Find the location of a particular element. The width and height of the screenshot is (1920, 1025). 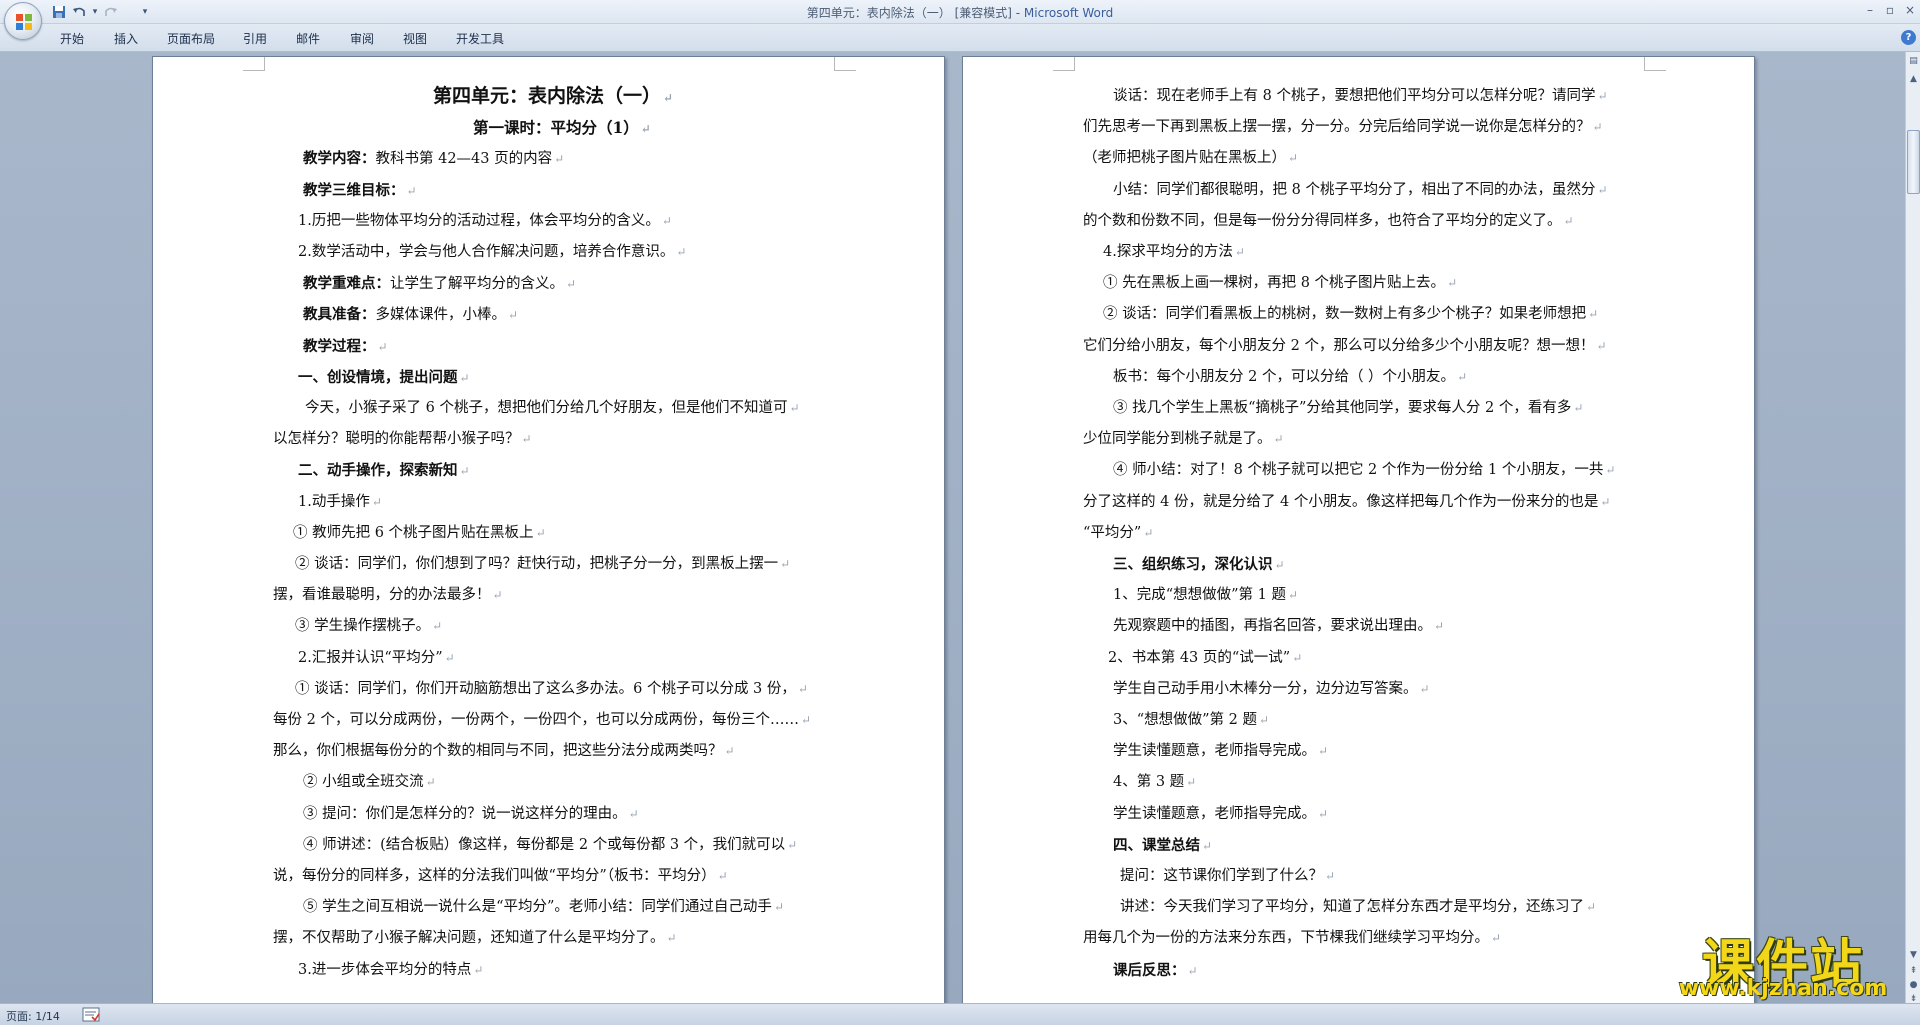

status-page-info: 页面: 1/14 is located at coordinates (33, 1016).